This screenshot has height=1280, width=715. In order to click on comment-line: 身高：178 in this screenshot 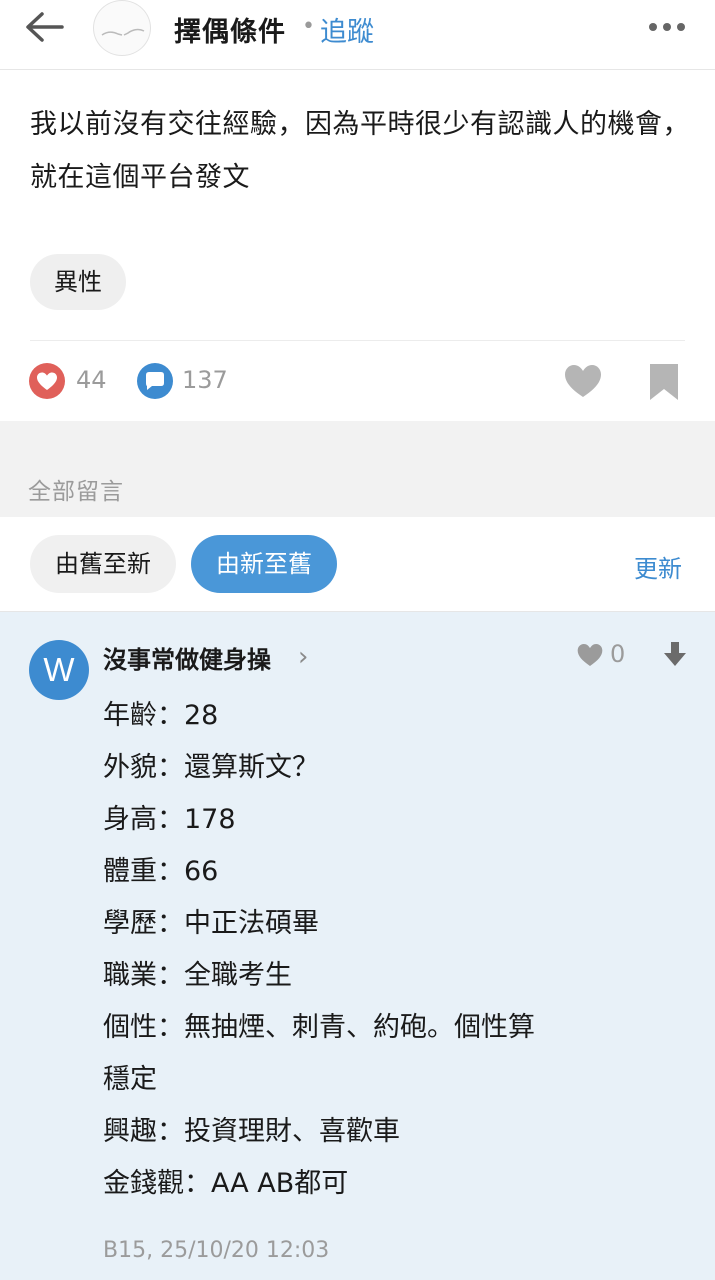, I will do `click(169, 819)`.